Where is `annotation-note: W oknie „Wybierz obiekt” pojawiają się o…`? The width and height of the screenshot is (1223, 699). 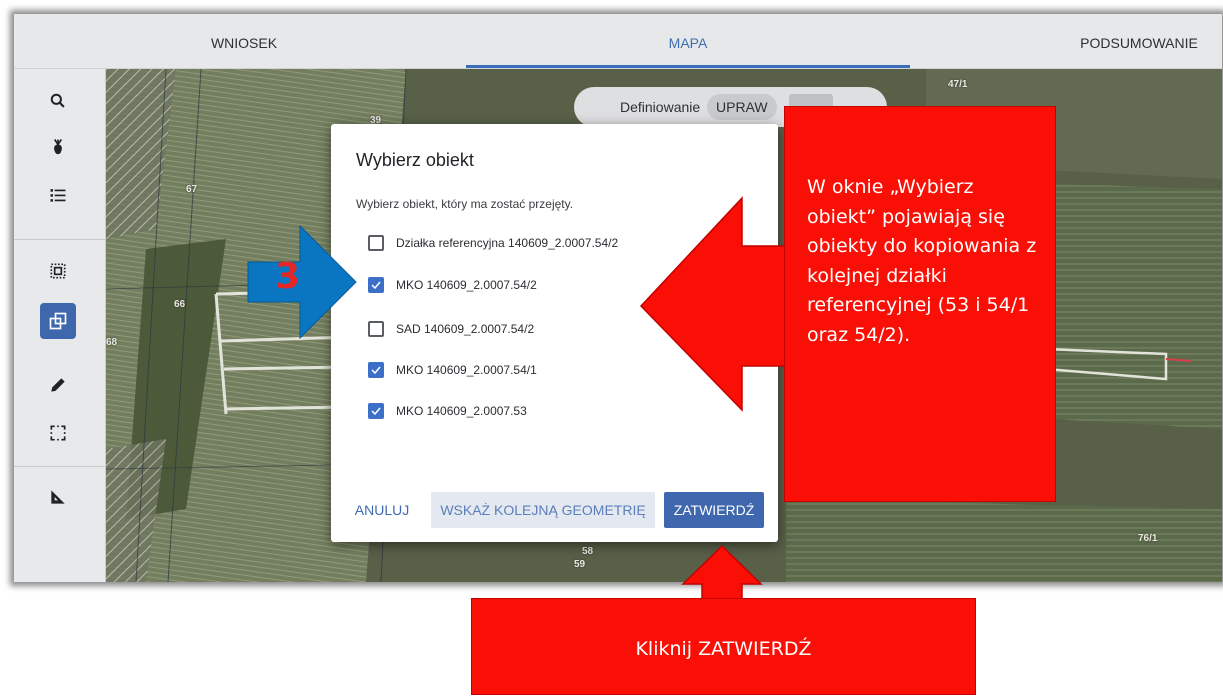
annotation-note: W oknie „Wybierz obiekt” pojawiają się o… is located at coordinates (920, 304).